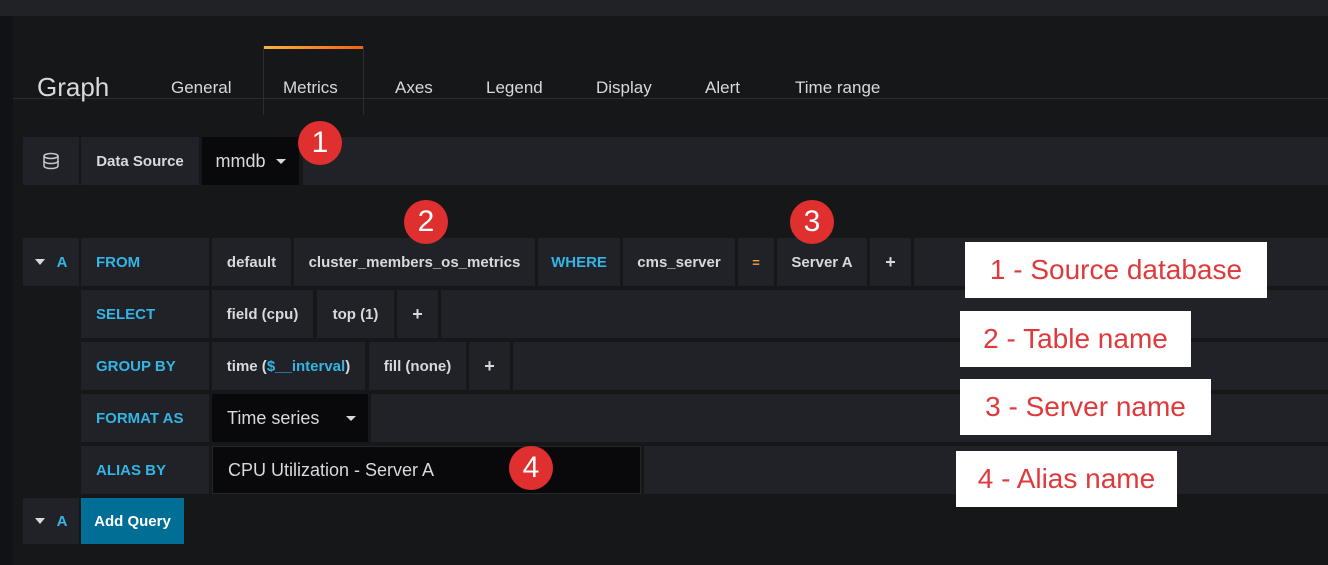  What do you see at coordinates (1075, 339) in the screenshot?
I see `note-table-name: 2 - Table name` at bounding box center [1075, 339].